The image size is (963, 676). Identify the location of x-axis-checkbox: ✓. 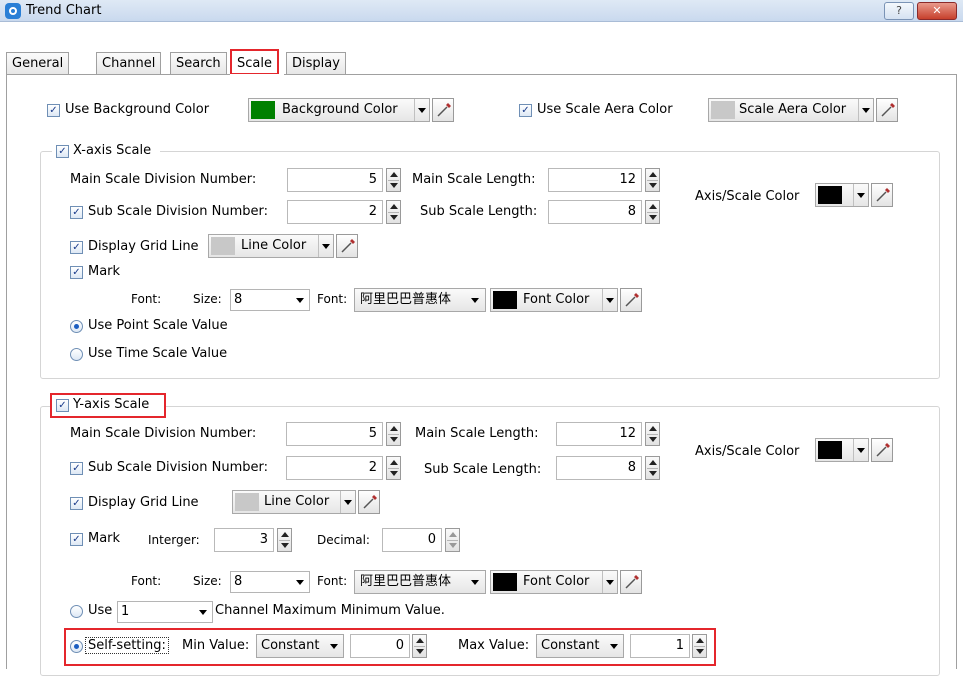
(62, 151).